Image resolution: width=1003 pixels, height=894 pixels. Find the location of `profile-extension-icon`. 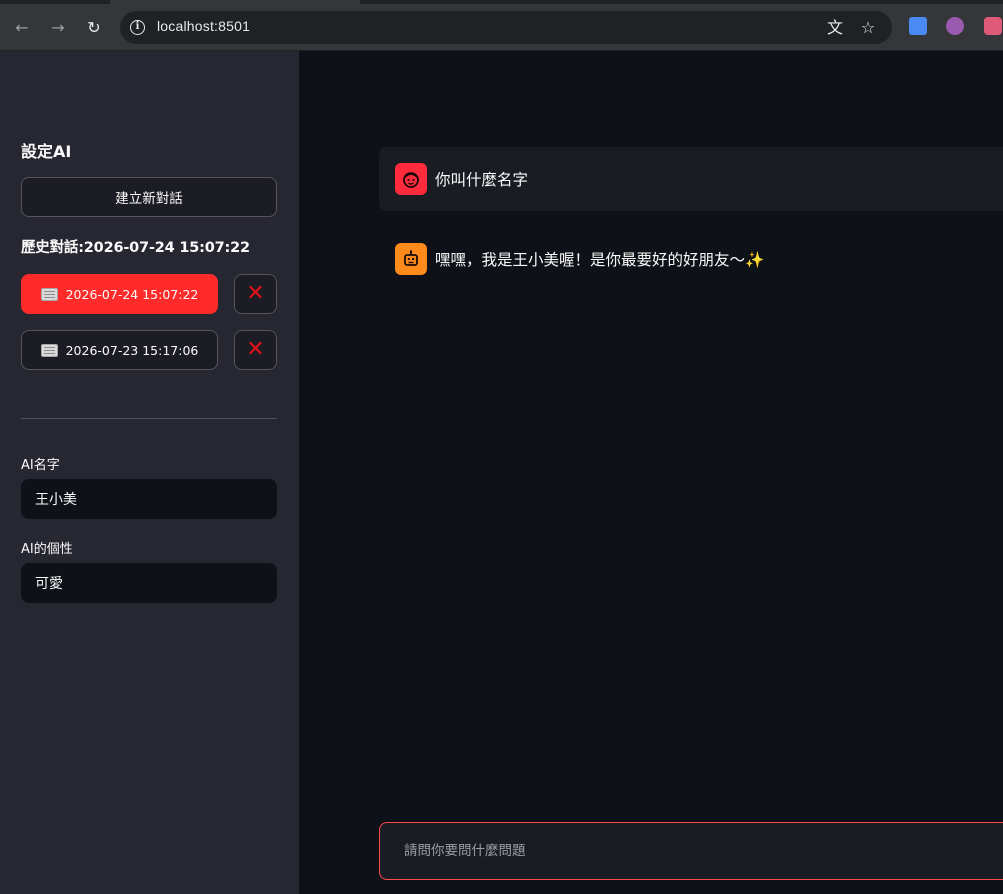

profile-extension-icon is located at coordinates (955, 26).